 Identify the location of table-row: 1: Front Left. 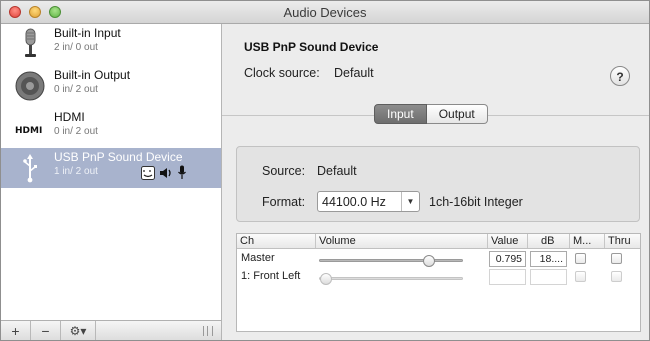
(438, 277).